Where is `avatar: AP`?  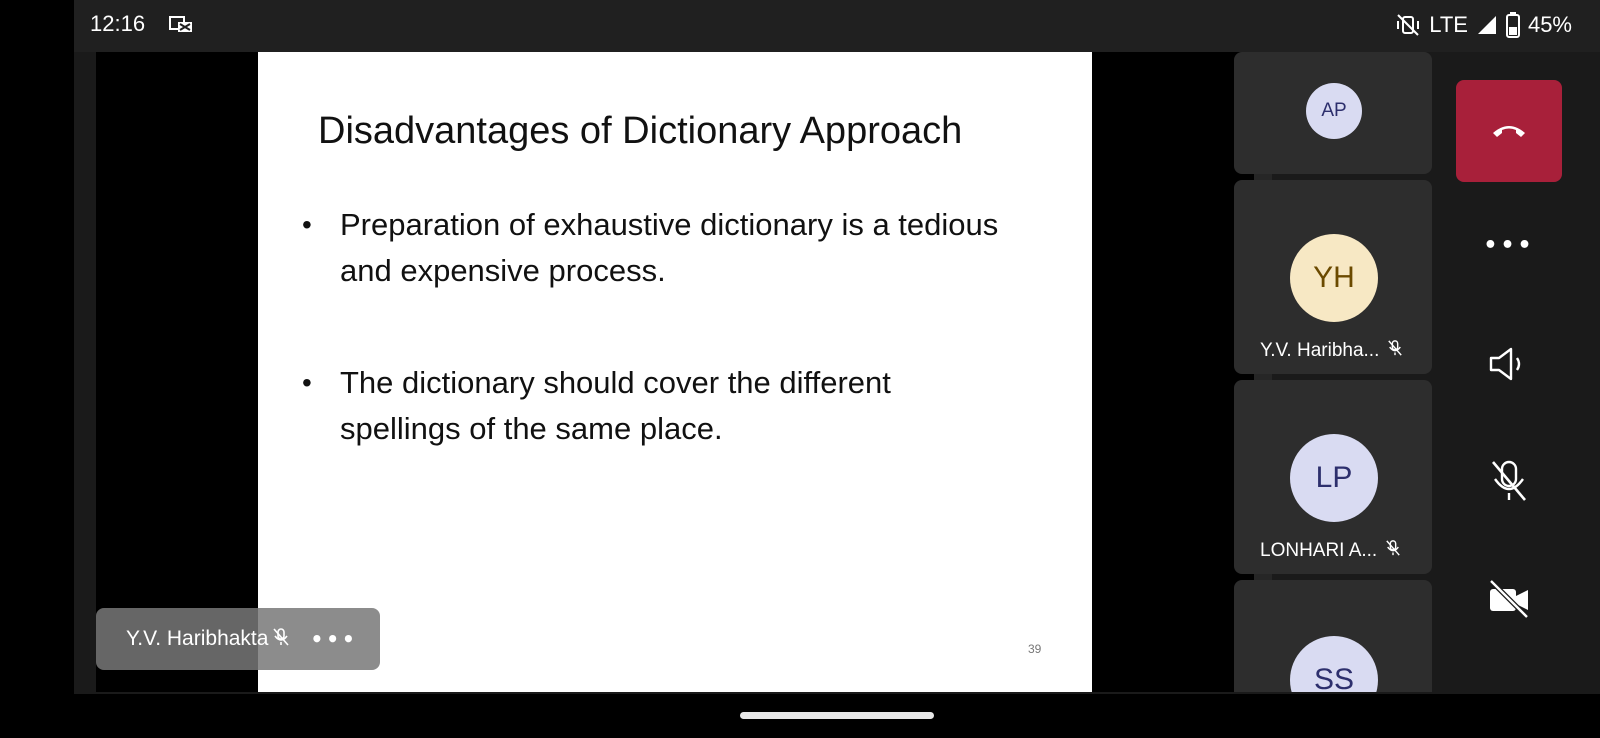 avatar: AP is located at coordinates (1334, 111).